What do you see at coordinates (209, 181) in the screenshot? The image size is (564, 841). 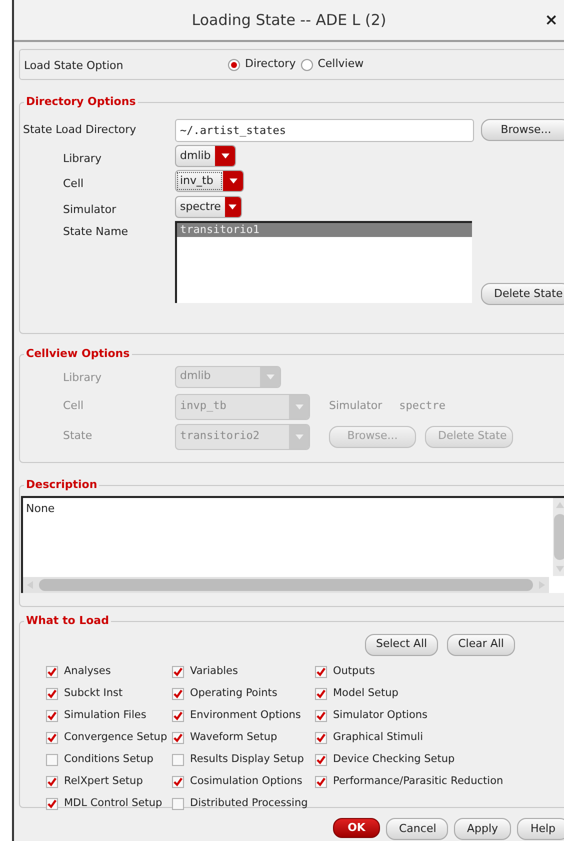 I see `dropdown: inv_tb` at bounding box center [209, 181].